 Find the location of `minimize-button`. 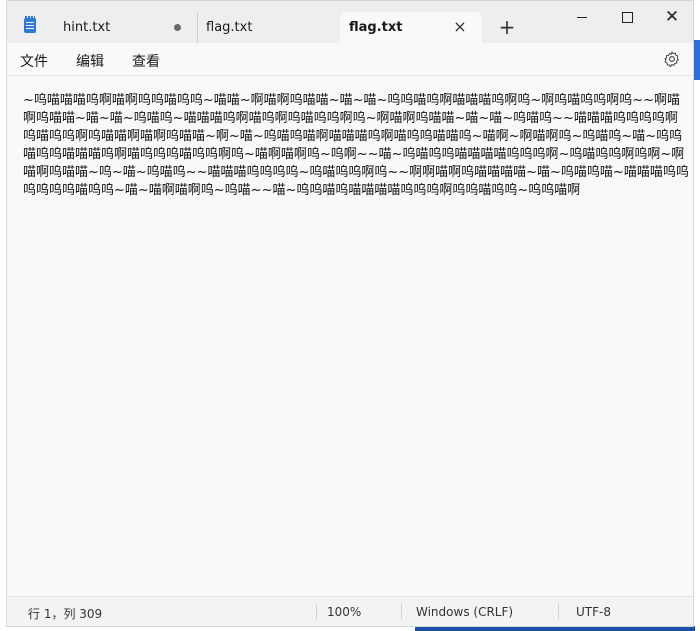

minimize-button is located at coordinates (582, 17).